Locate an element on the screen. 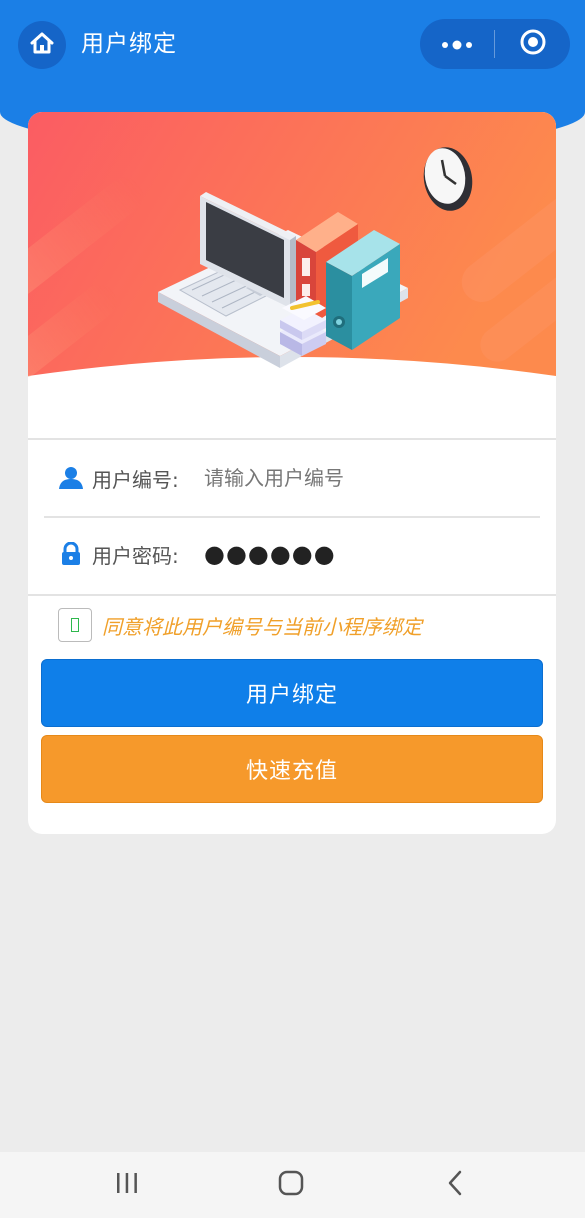  target-close-icon is located at coordinates (533, 44).